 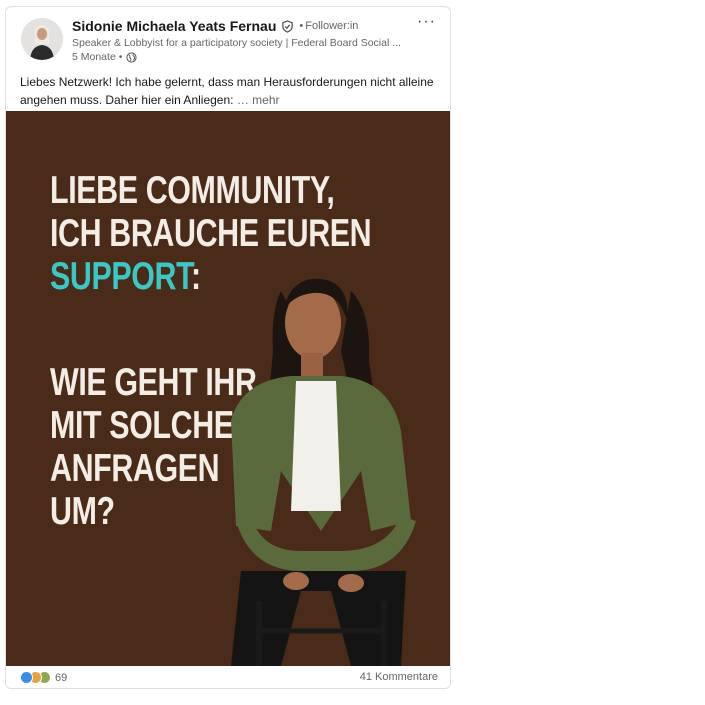 What do you see at coordinates (120, 276) in the screenshot?
I see `image-accent-word: SUPPORT` at bounding box center [120, 276].